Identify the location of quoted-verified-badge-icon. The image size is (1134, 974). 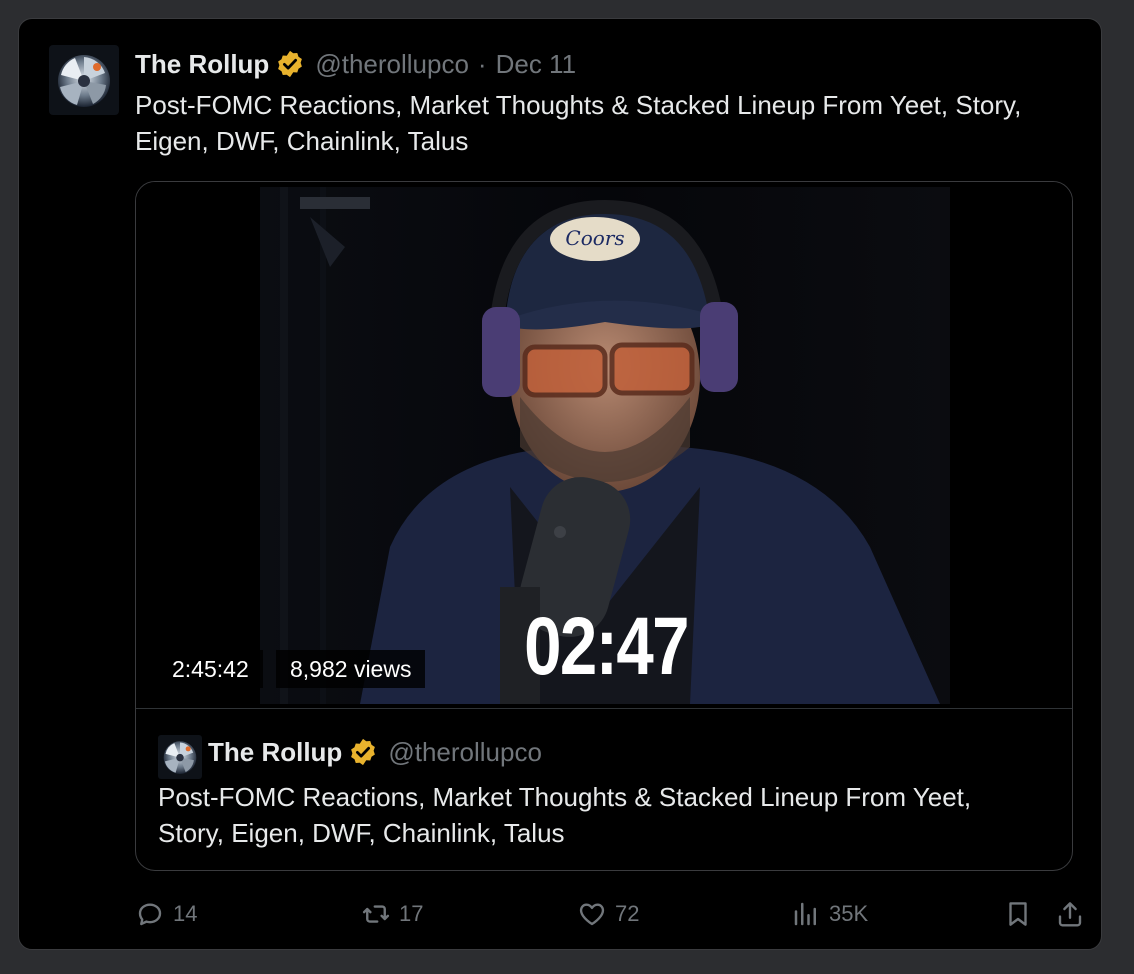
(363, 752).